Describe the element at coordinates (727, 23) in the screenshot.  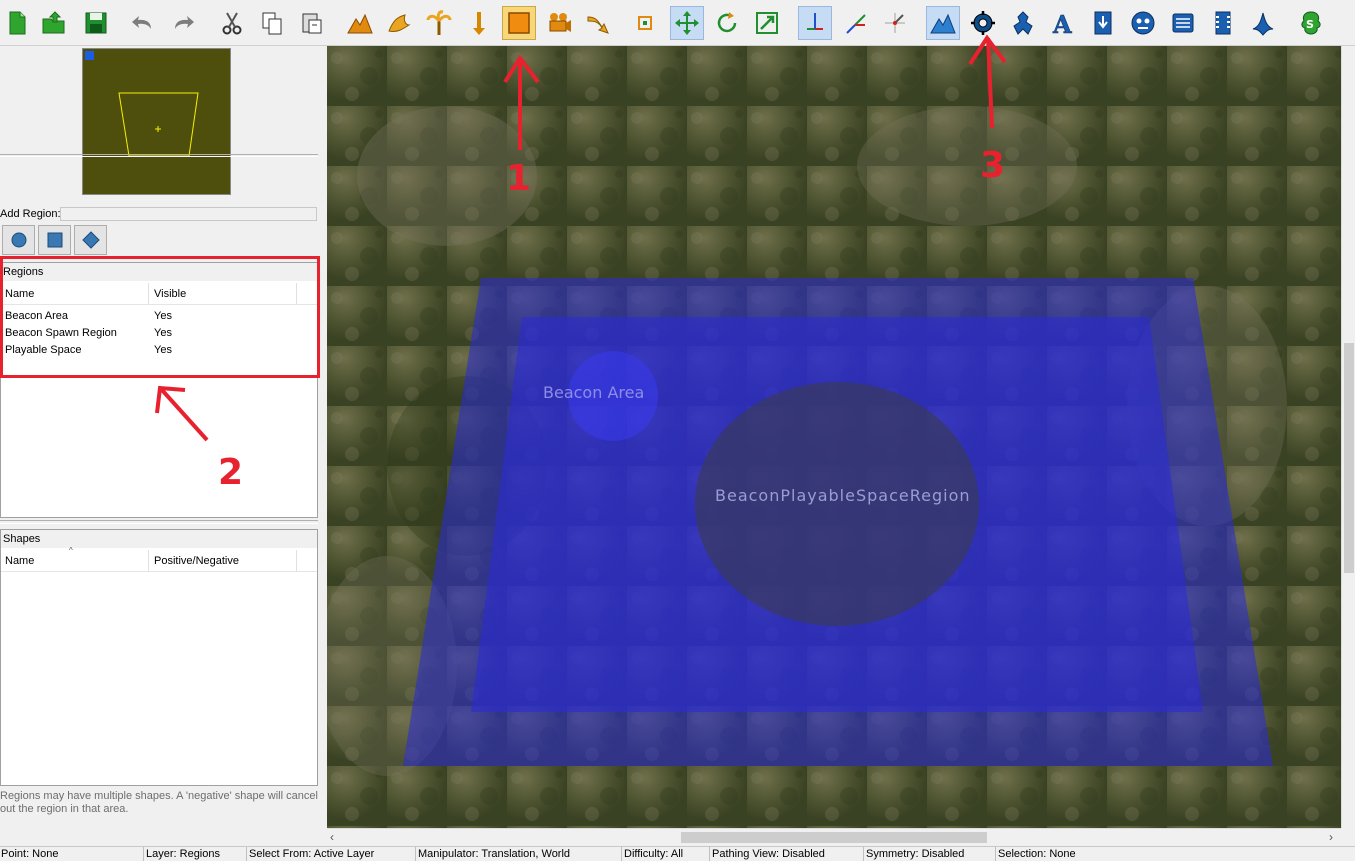
I see `rotate-tool-icon` at that location.